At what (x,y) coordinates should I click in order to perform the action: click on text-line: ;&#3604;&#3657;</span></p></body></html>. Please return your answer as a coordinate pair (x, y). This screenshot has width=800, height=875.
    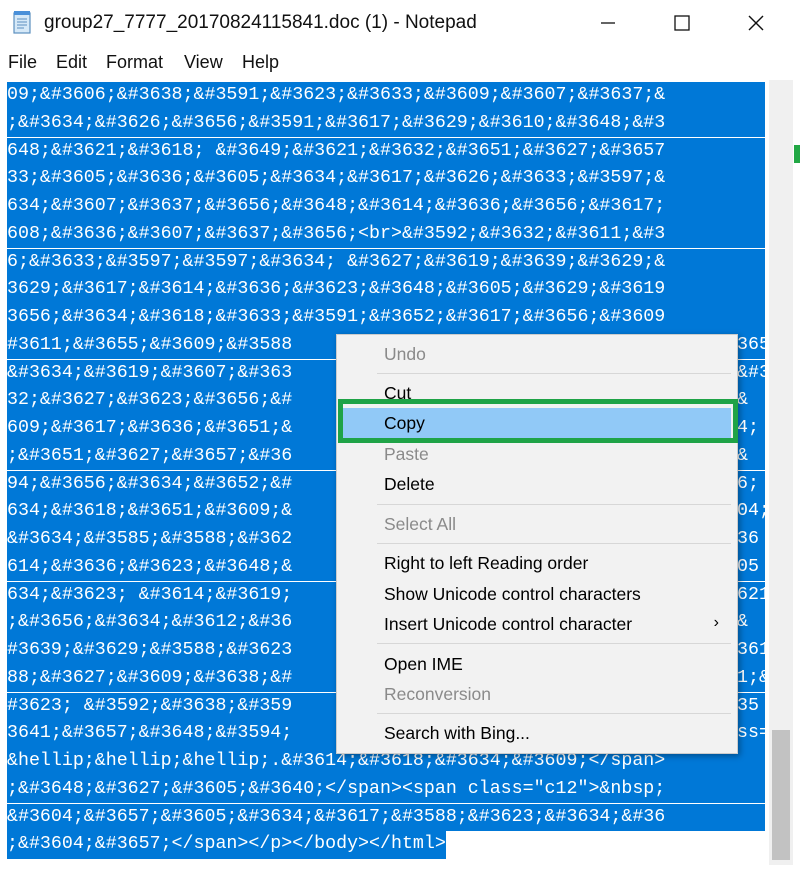
    Looking at the image, I should click on (226, 845).